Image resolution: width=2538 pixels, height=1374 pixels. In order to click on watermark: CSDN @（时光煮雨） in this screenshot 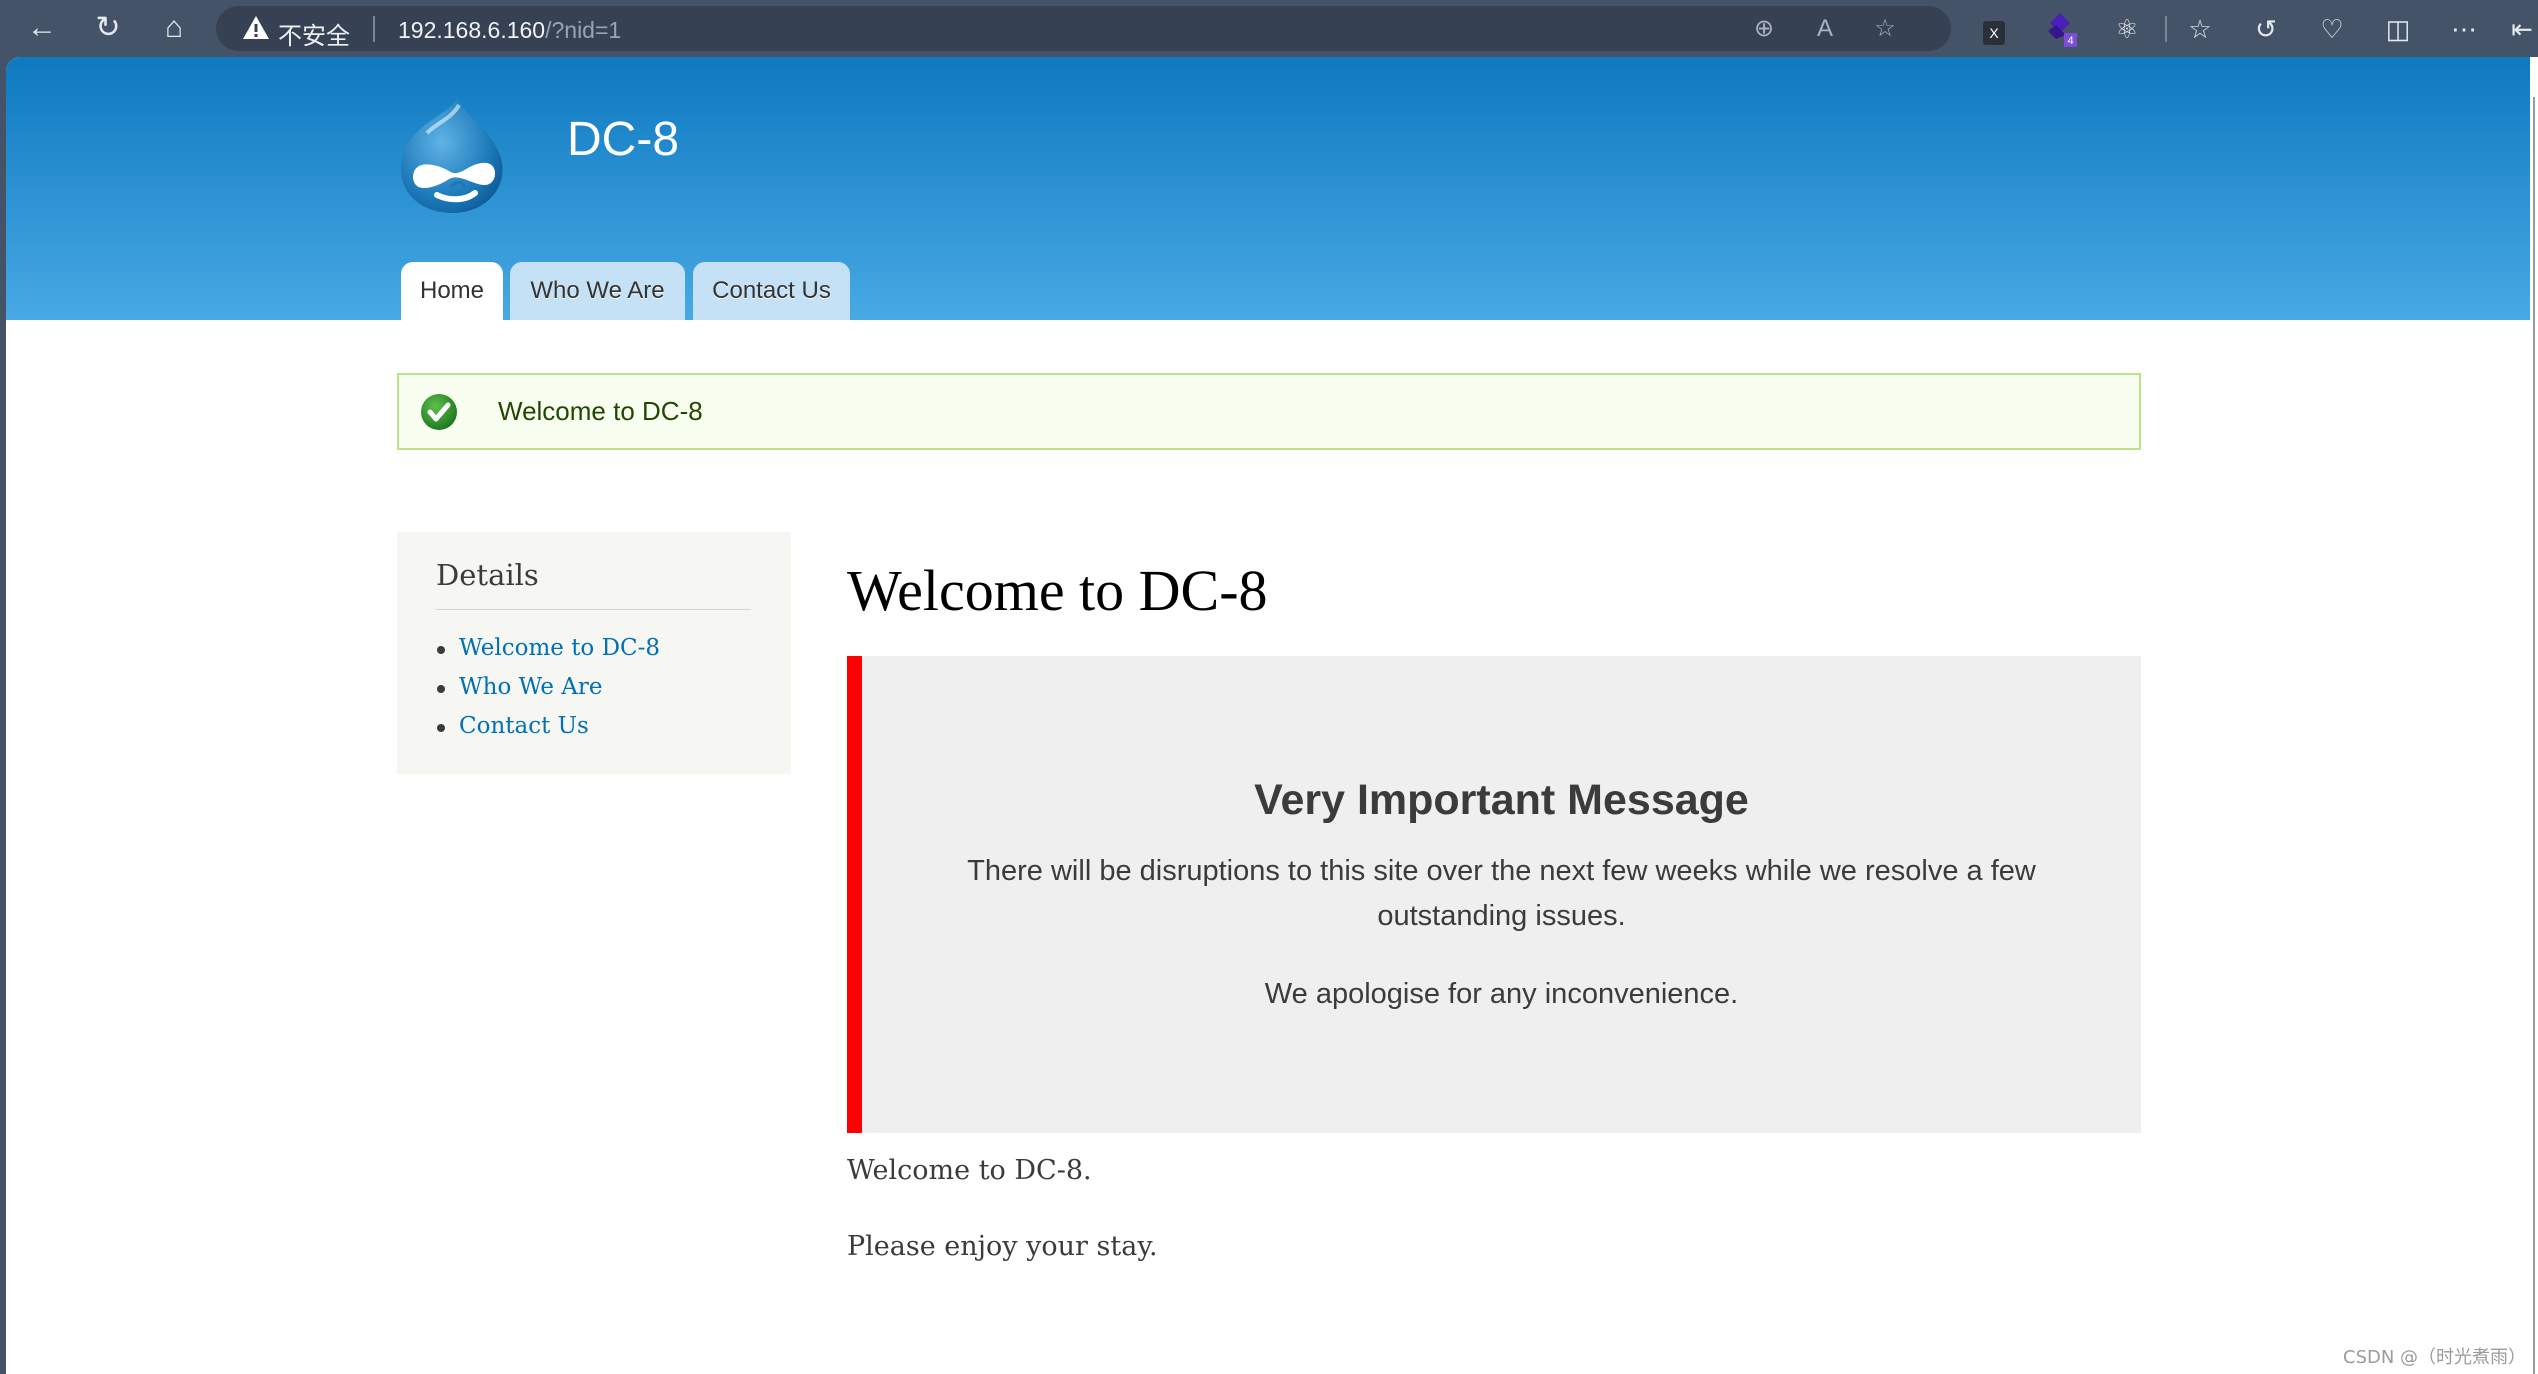, I will do `click(2435, 1357)`.